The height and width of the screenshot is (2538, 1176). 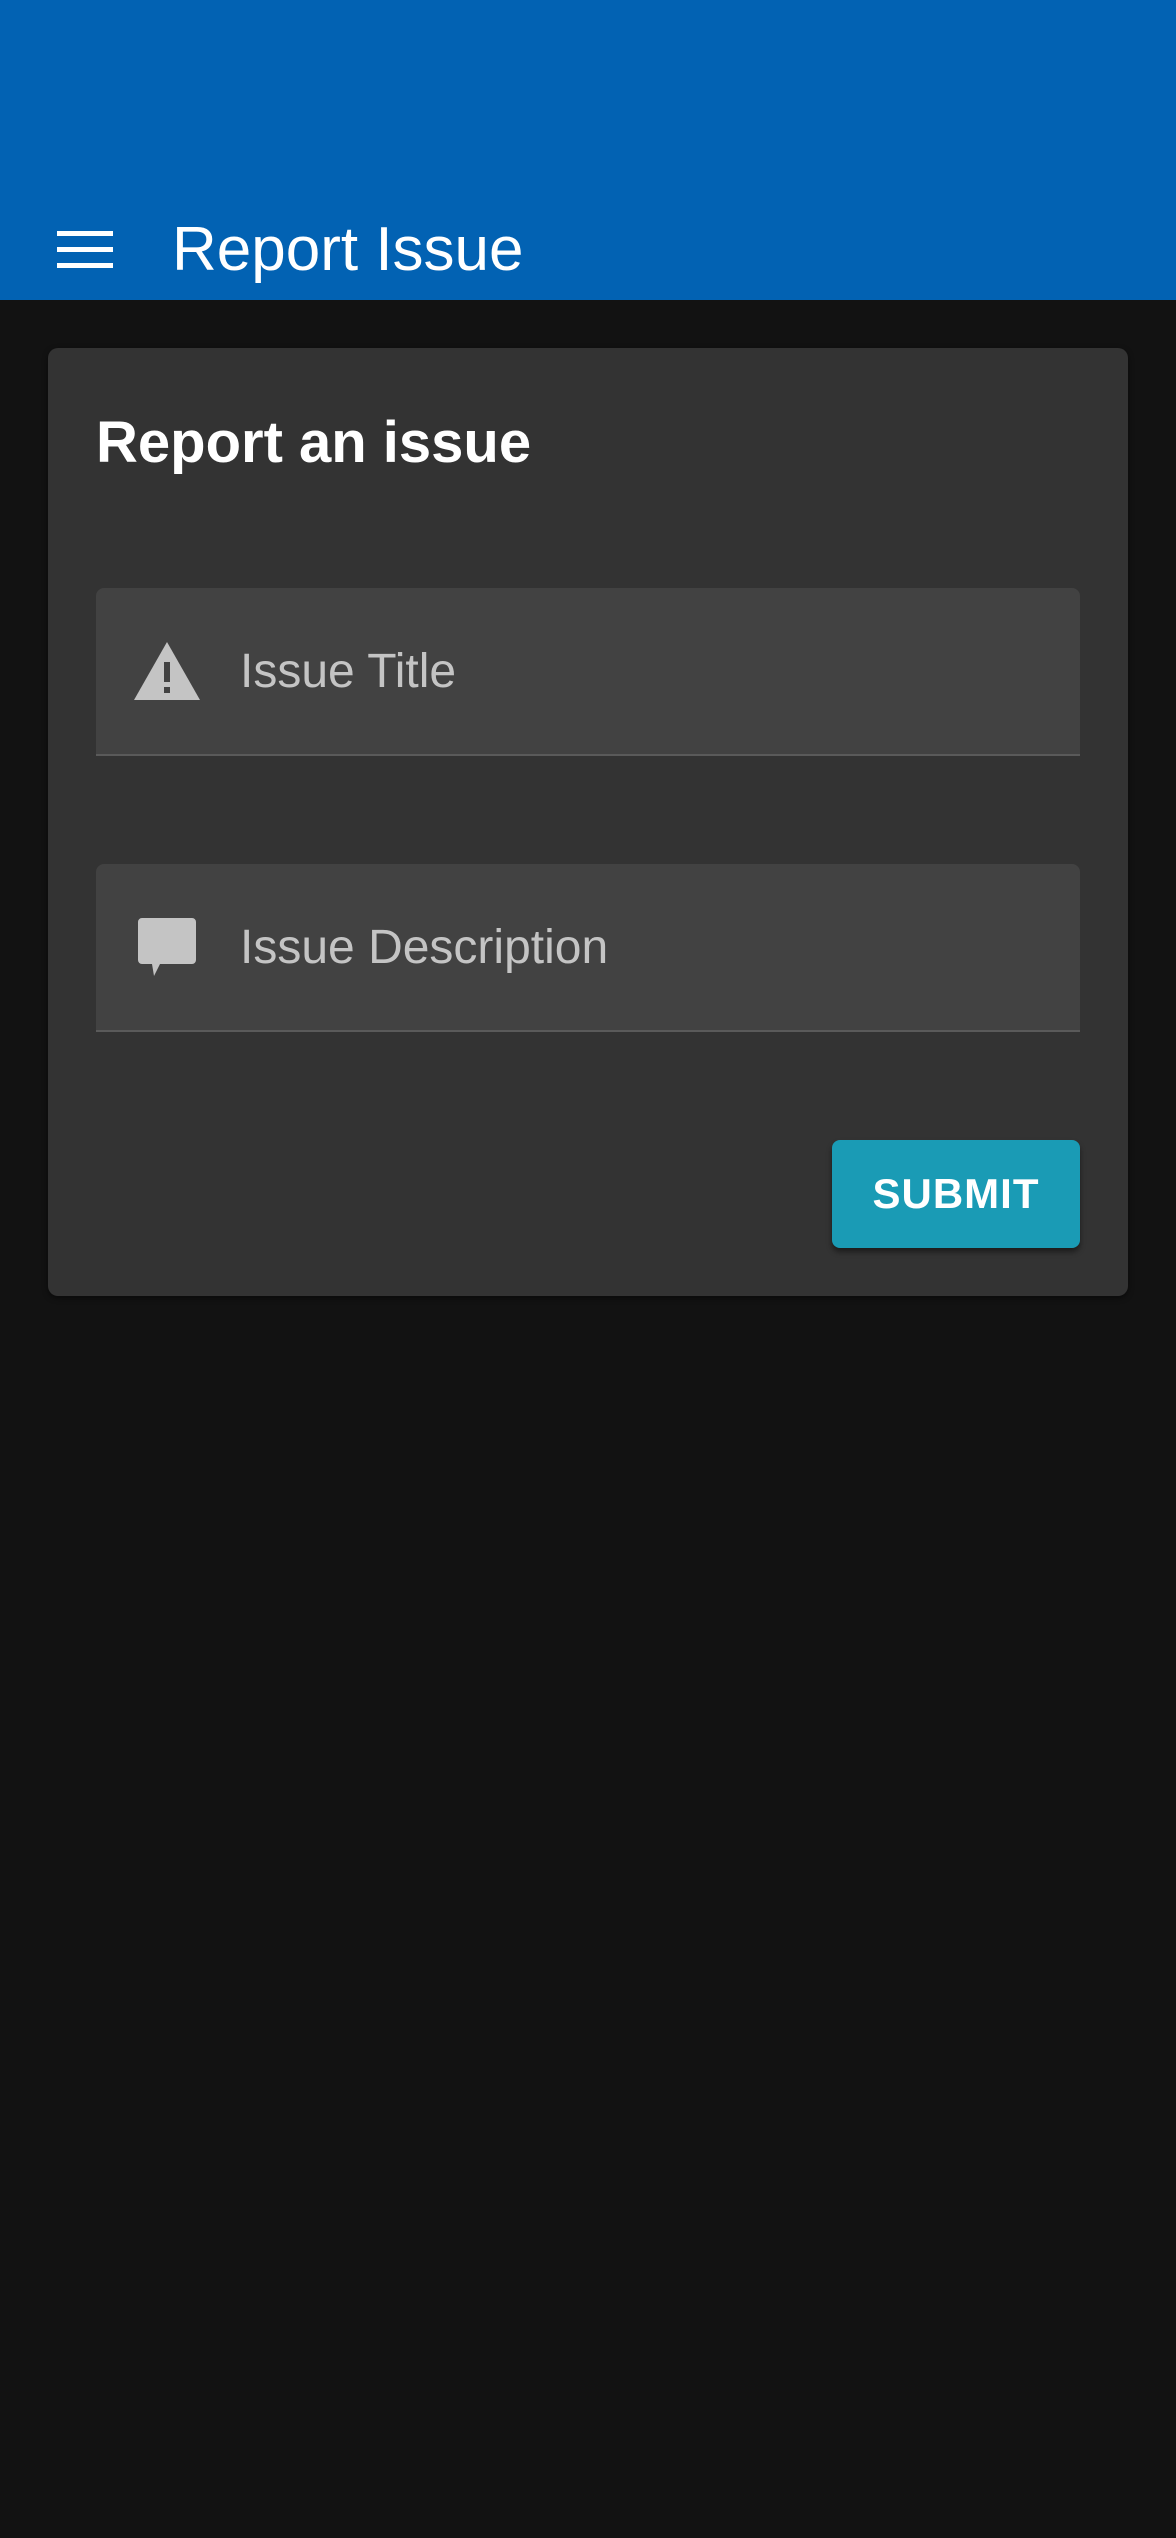 What do you see at coordinates (956, 1194) in the screenshot?
I see `submit-button: SUBMIT` at bounding box center [956, 1194].